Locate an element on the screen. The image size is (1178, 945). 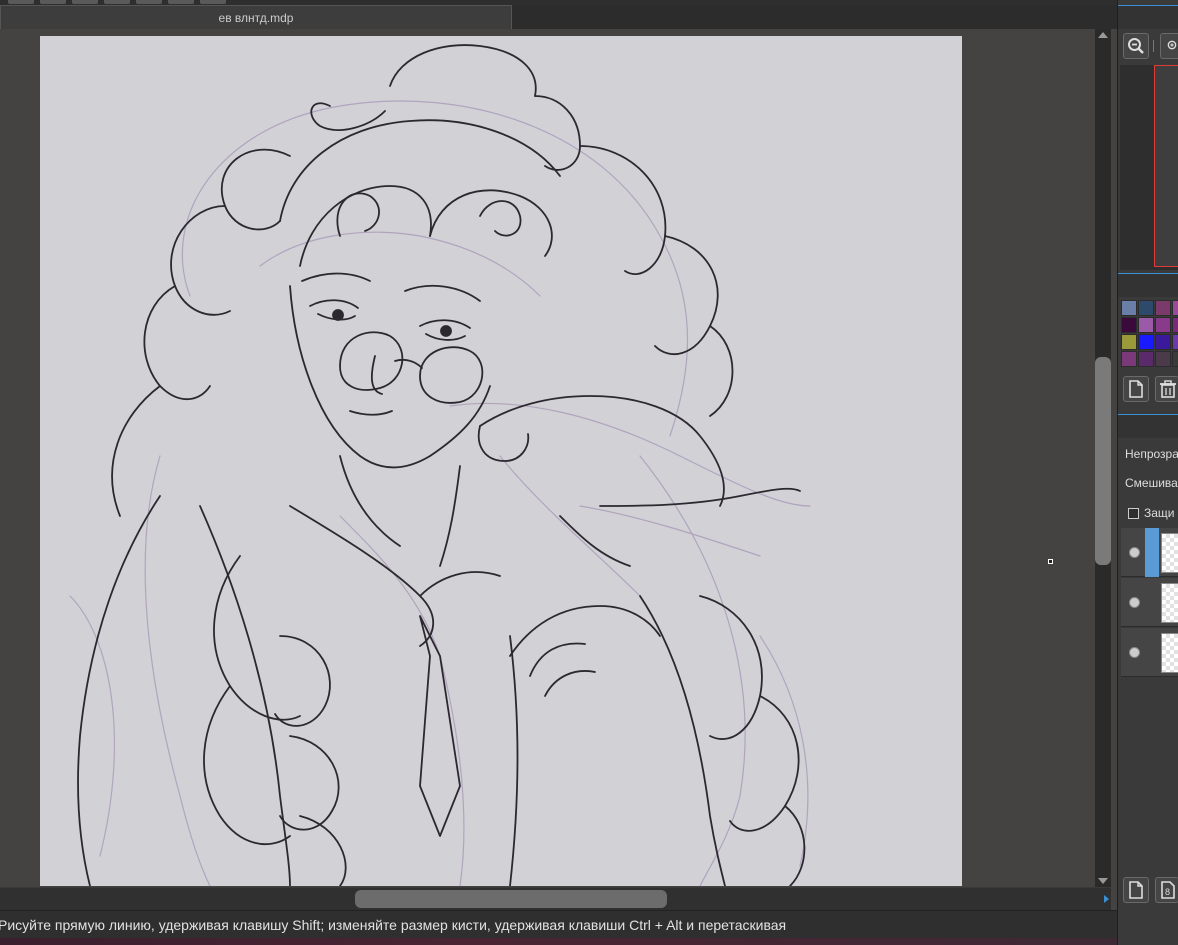
new-8bit-layer-icon: 8 is located at coordinates (1167, 890).